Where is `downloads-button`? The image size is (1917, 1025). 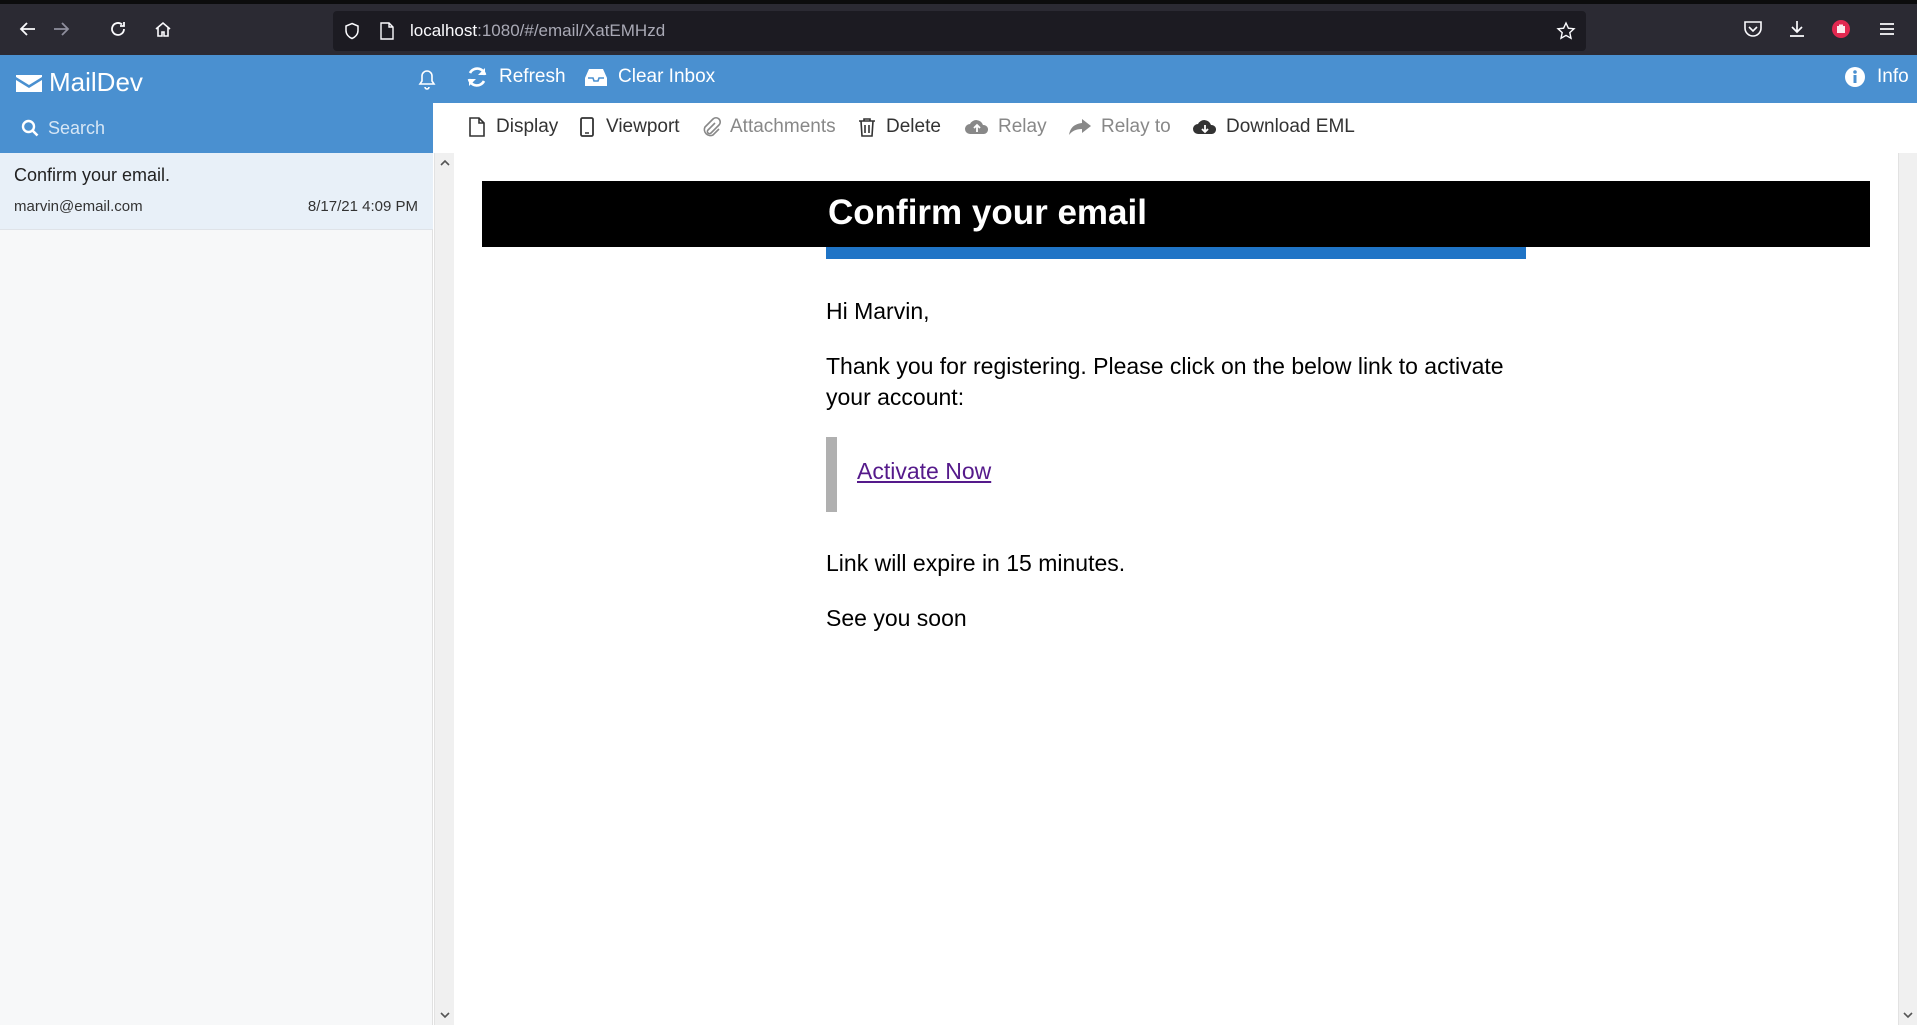 downloads-button is located at coordinates (1797, 29).